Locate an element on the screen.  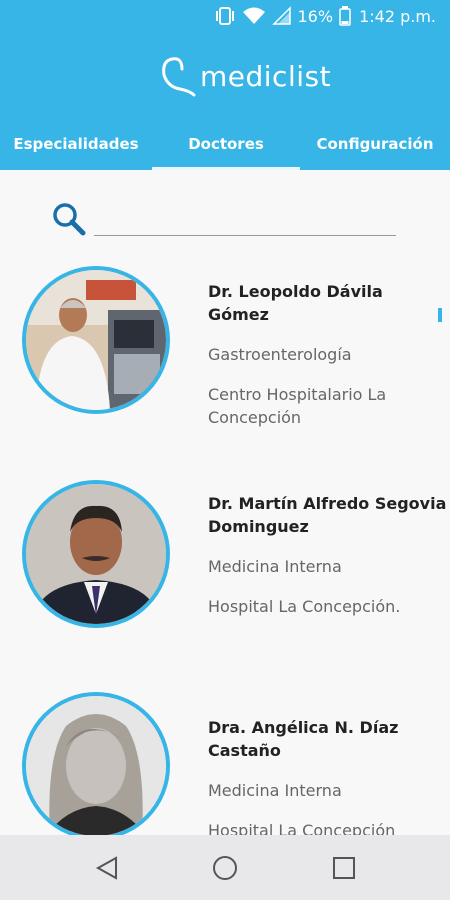
stethoscope-icon is located at coordinates (179, 77).